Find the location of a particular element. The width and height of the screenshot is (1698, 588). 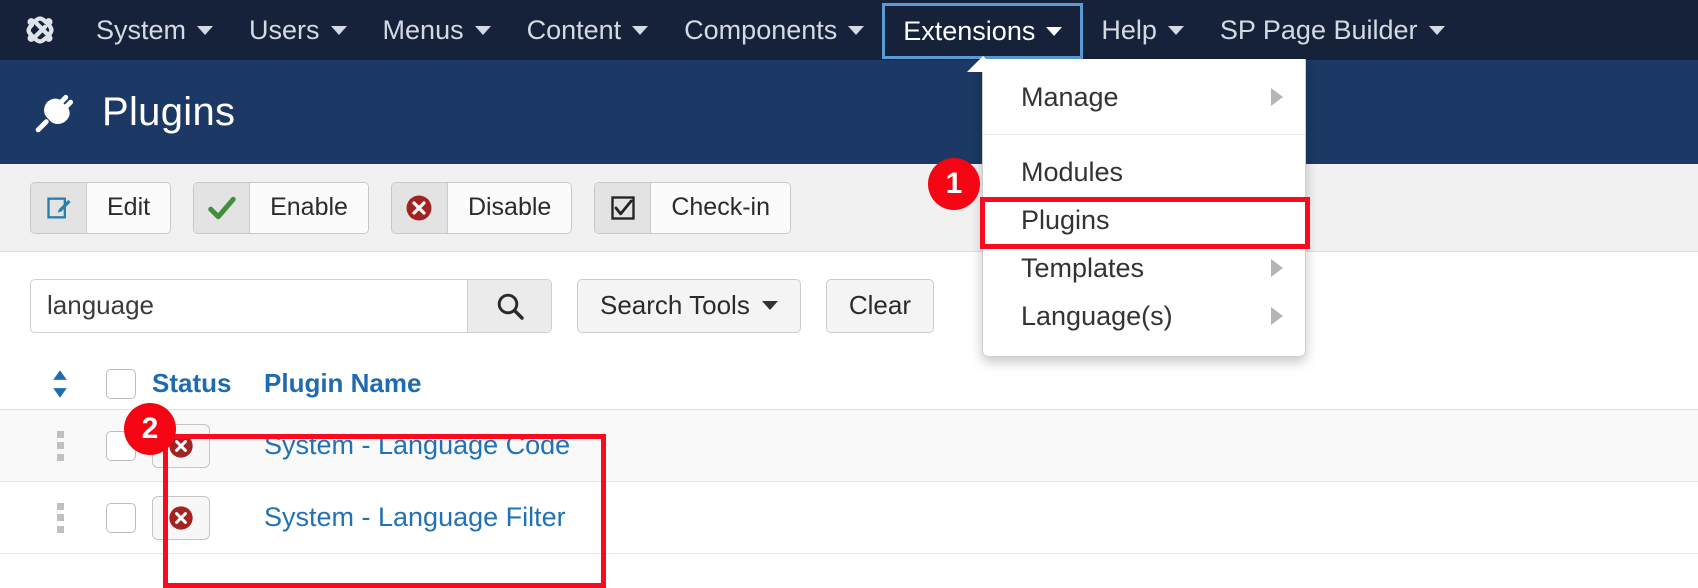

enable-button: Enable is located at coordinates (281, 207).